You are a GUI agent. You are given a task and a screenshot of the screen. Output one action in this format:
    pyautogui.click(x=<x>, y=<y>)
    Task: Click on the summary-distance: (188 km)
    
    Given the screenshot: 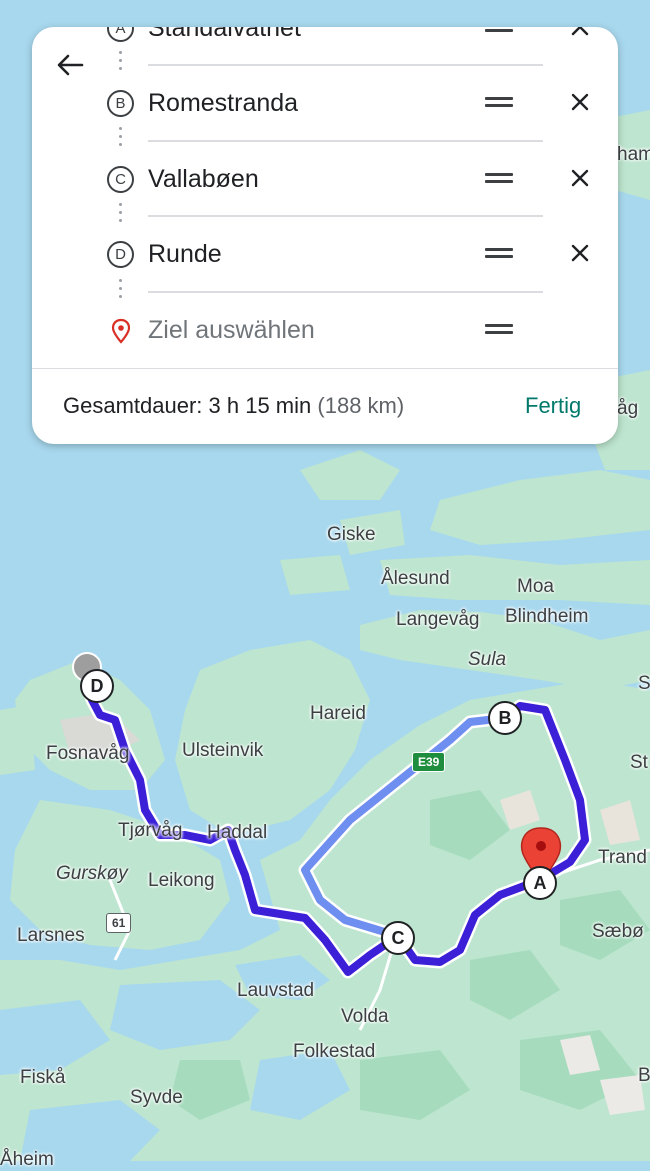 What is the action you would take?
    pyautogui.click(x=361, y=405)
    